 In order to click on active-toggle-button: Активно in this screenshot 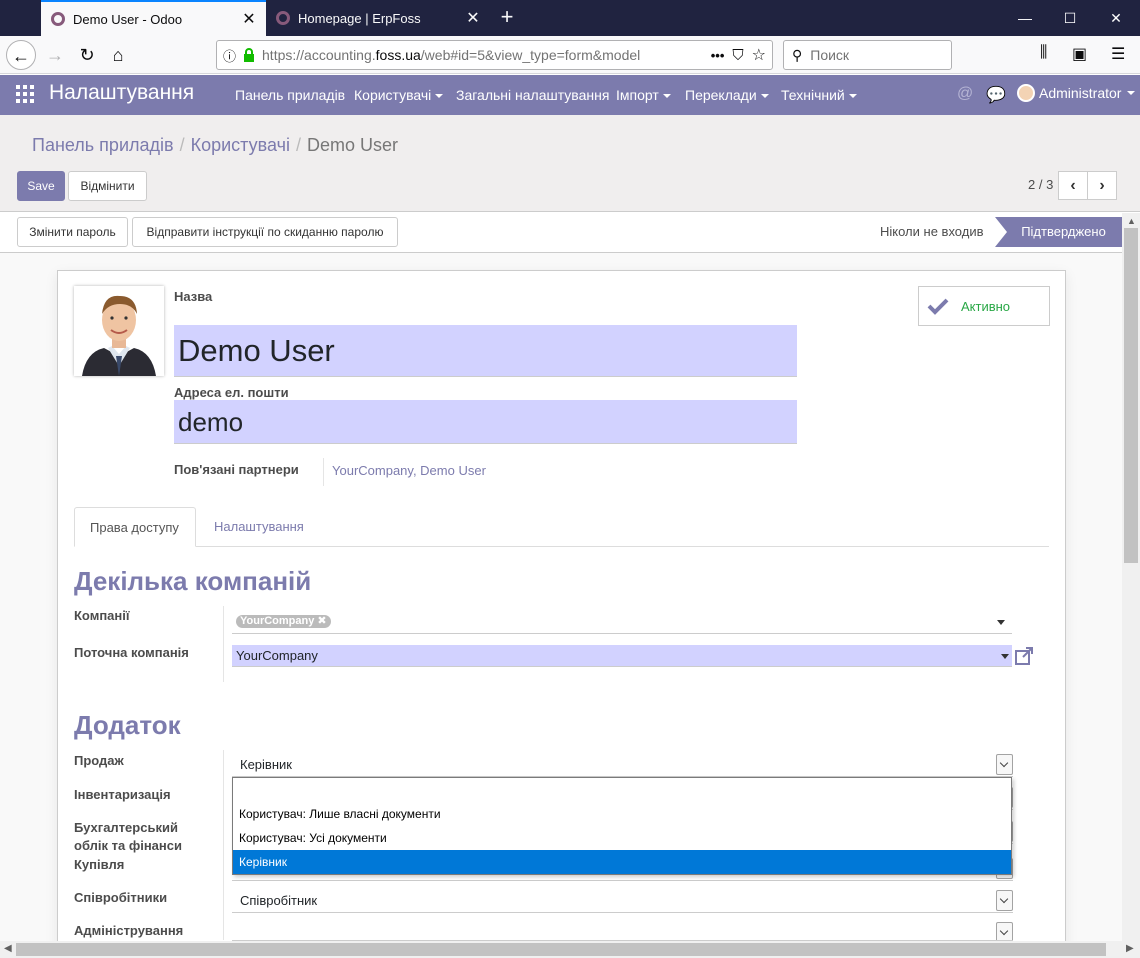, I will do `click(984, 306)`.